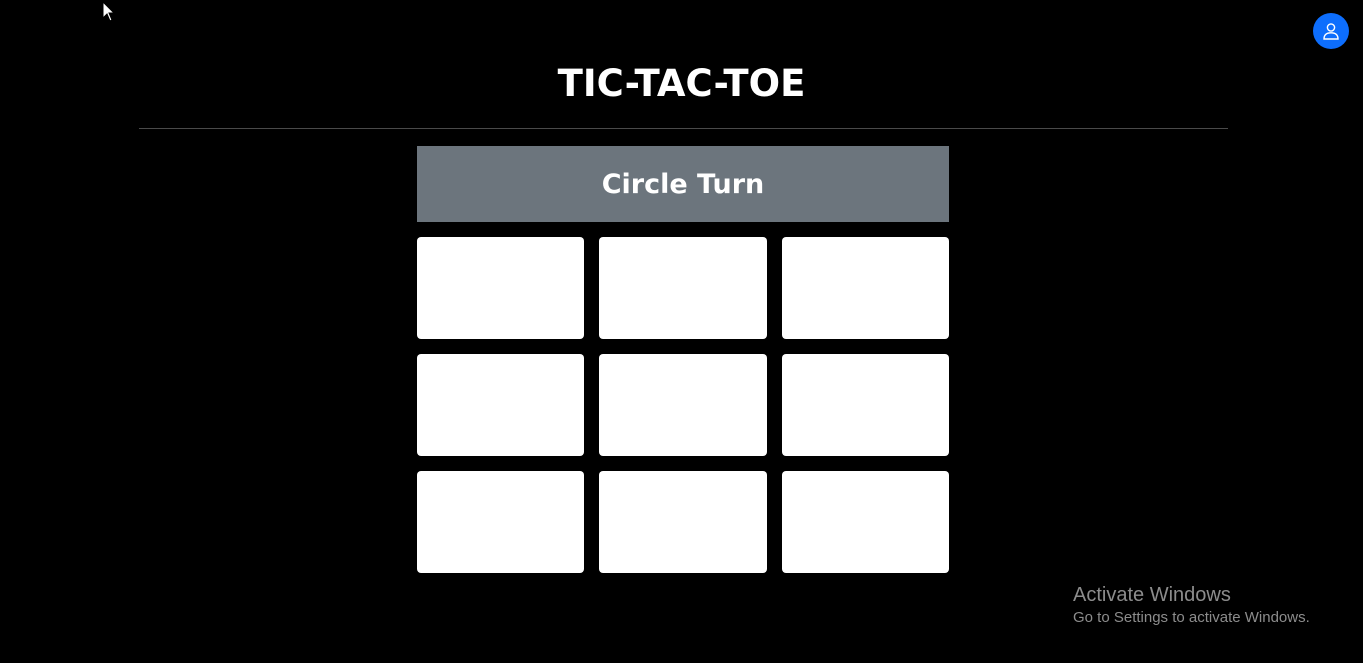 The image size is (1363, 663). Describe the element at coordinates (681, 83) in the screenshot. I see `page-title: TIC-TAC-TOE` at that location.